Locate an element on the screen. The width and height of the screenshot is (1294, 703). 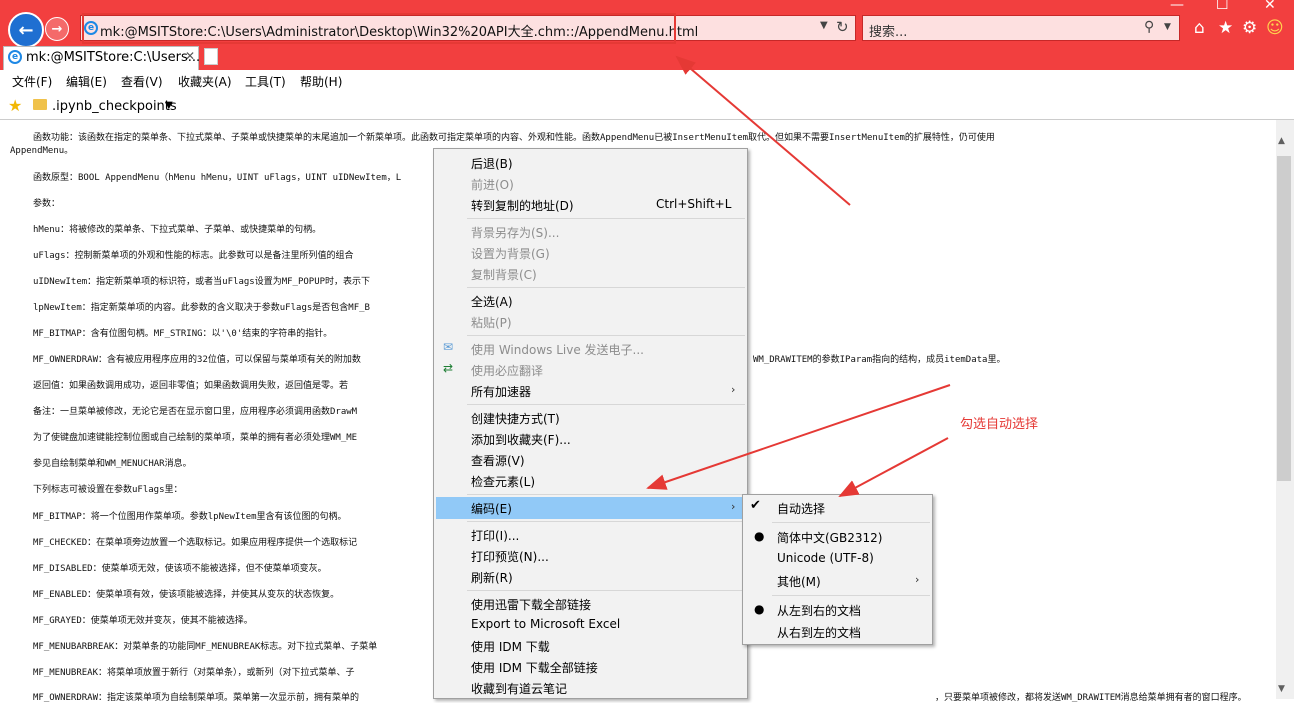
annotation-arrows is located at coordinates (798, 276).